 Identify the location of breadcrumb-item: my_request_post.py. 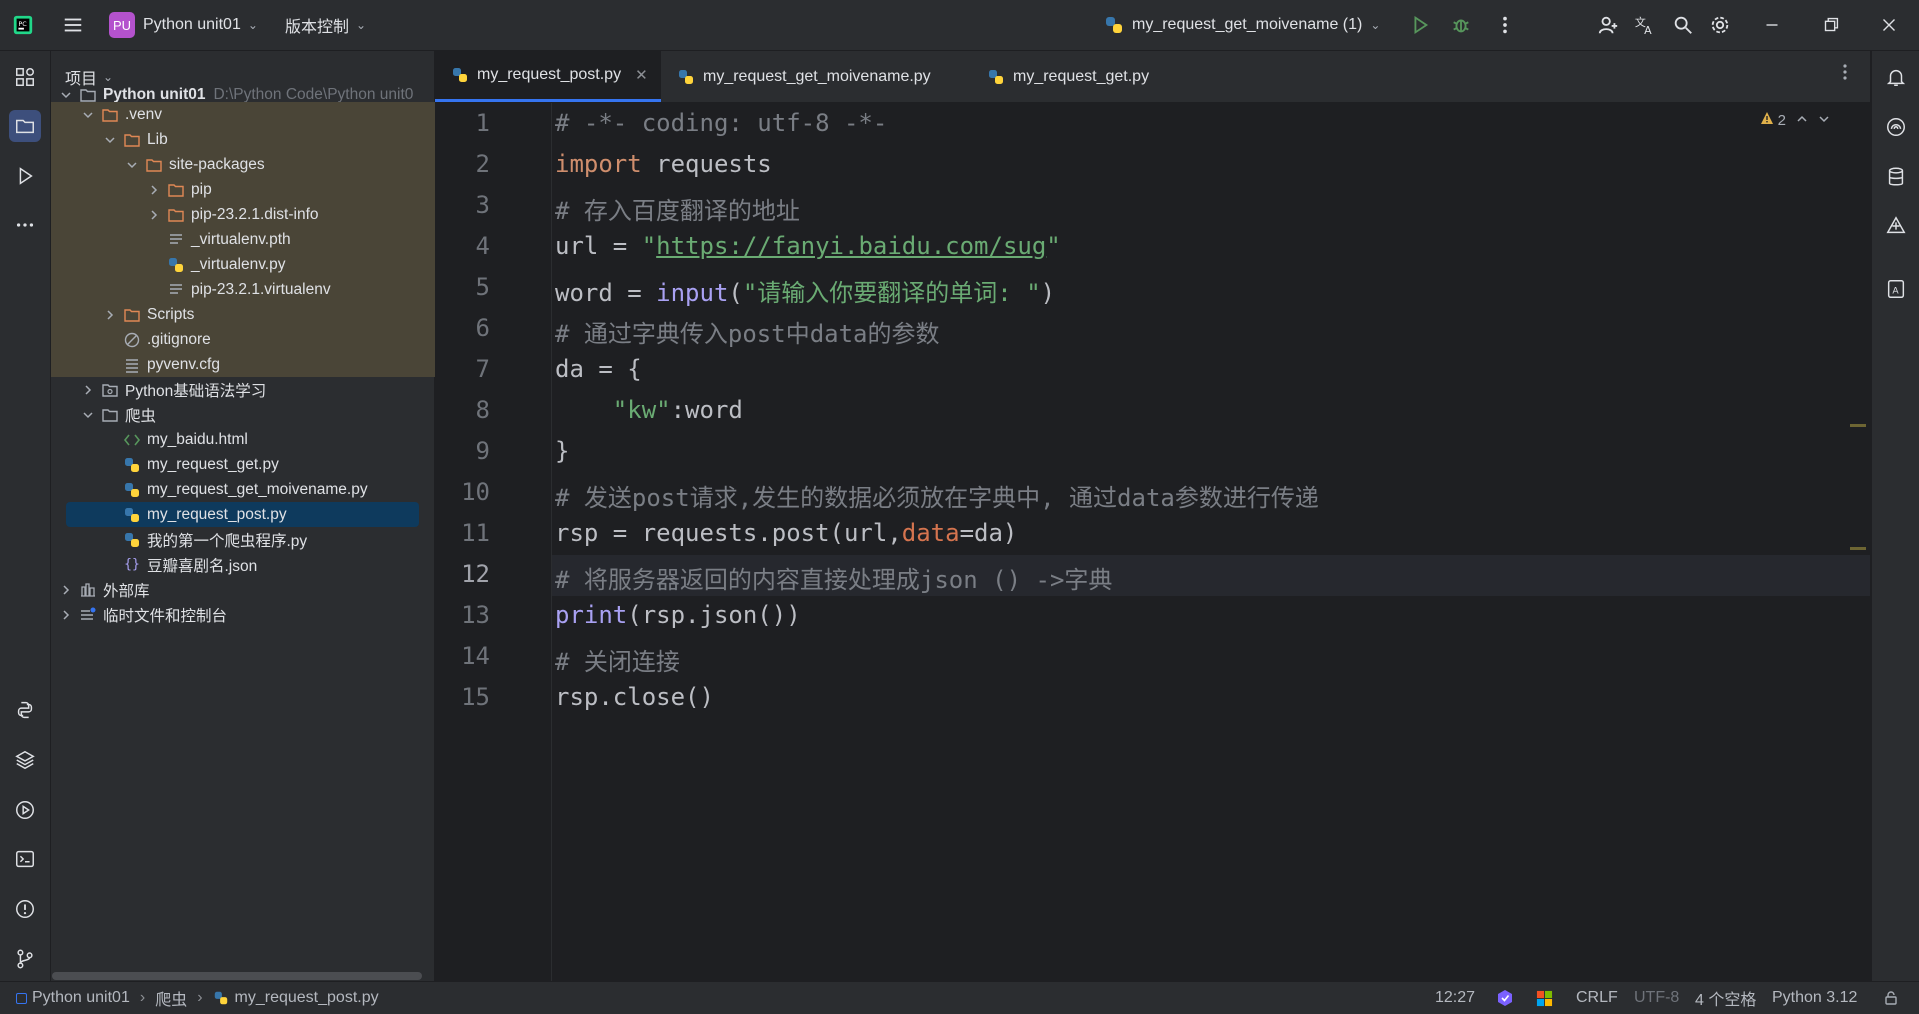
(307, 998).